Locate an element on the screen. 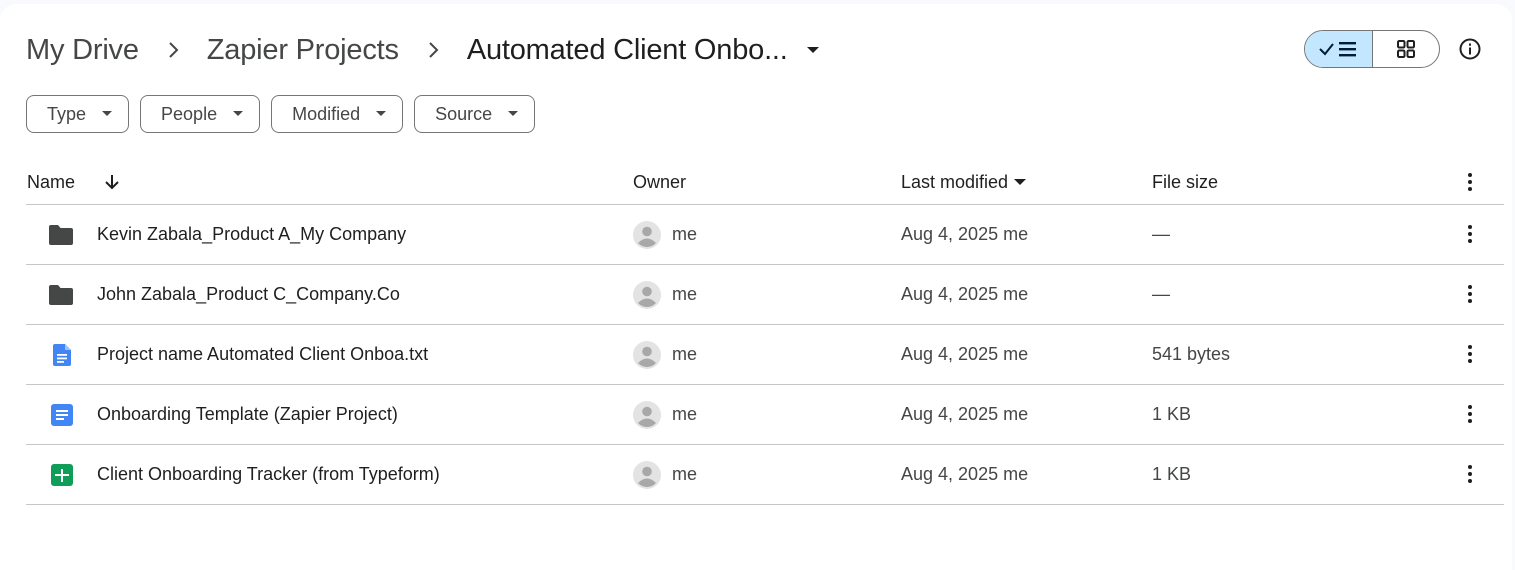  column-last-modified: Last modified is located at coordinates (964, 182).